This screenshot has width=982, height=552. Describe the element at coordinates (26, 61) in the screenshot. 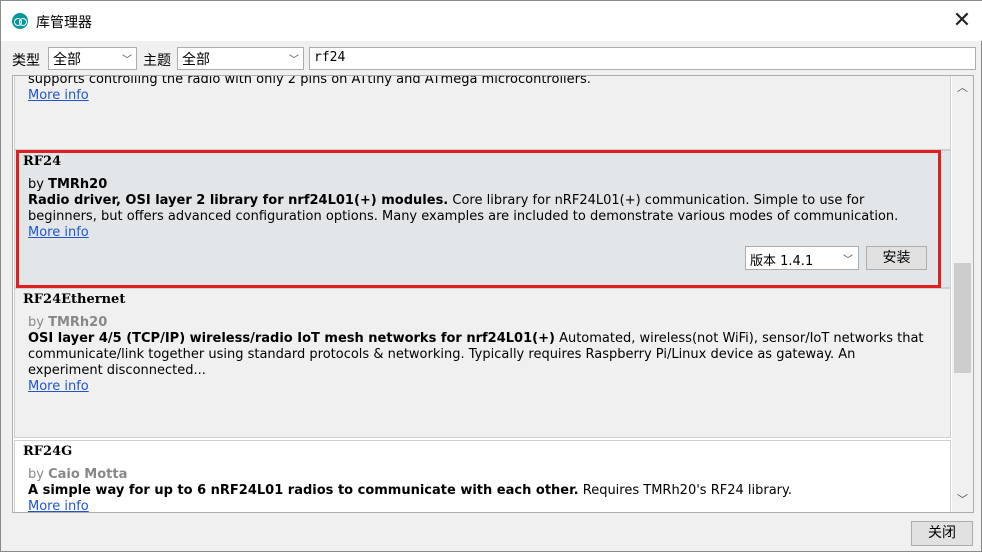

I see `type-label: 类型` at that location.